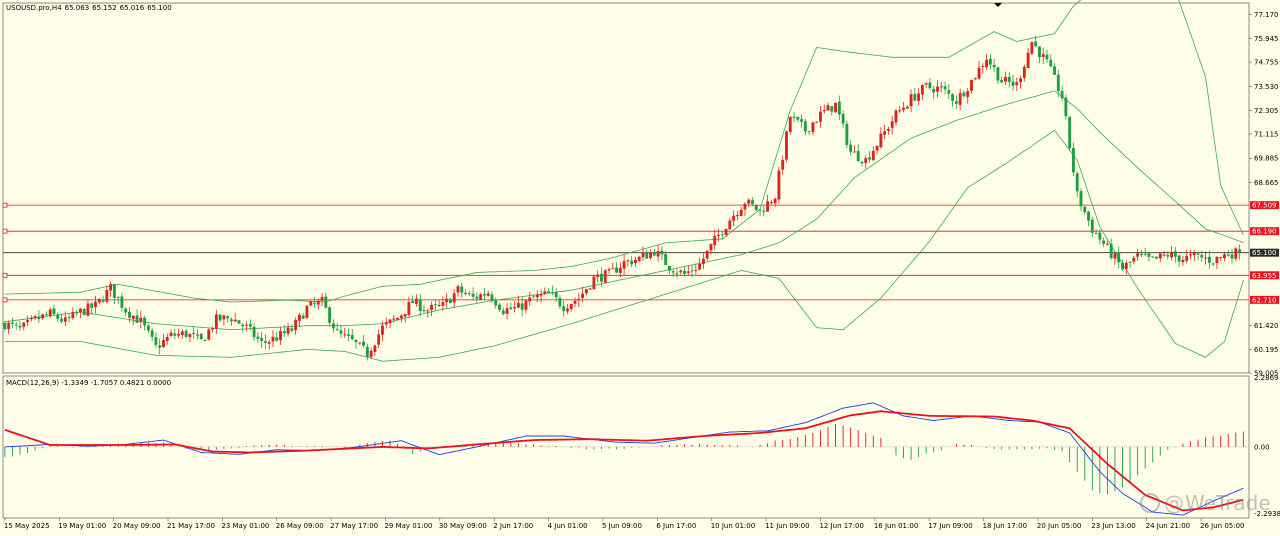 The height and width of the screenshot is (536, 1280). Describe the element at coordinates (137, 526) in the screenshot. I see `time-axis-label: 20 May 09:00` at that location.